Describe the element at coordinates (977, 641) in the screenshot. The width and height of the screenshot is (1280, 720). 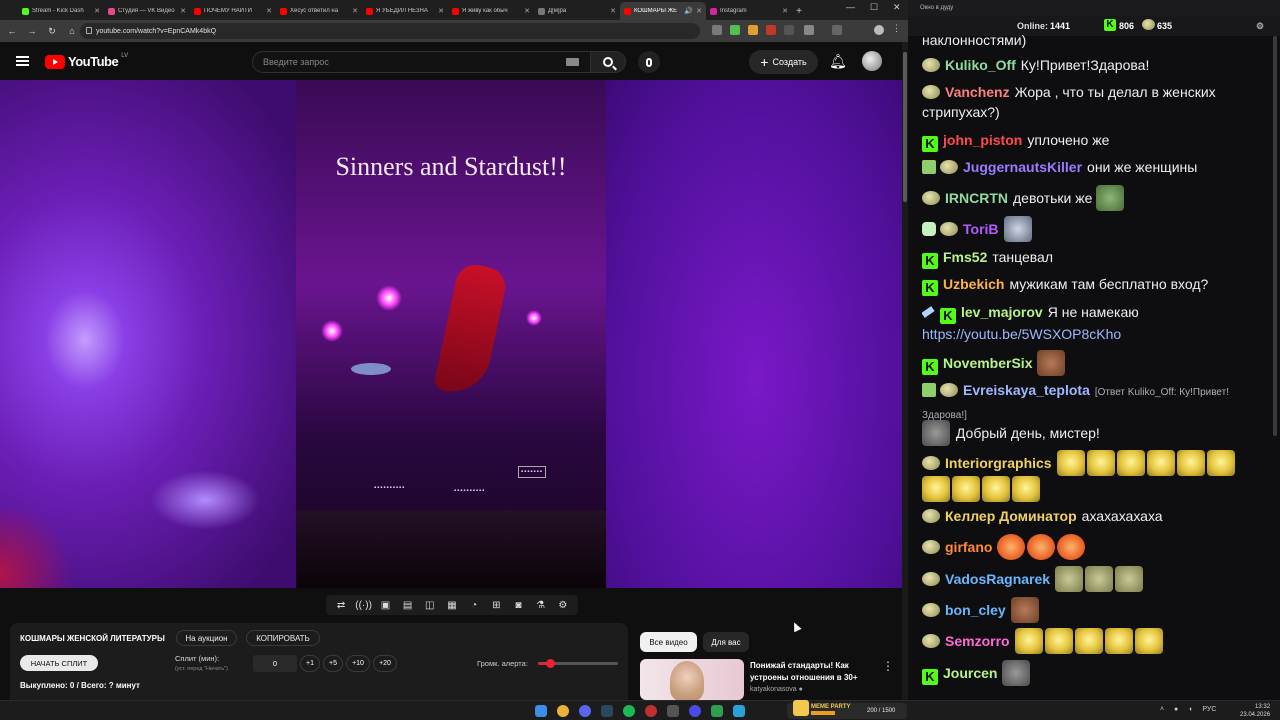
I see `chat-username: Semzorro` at that location.